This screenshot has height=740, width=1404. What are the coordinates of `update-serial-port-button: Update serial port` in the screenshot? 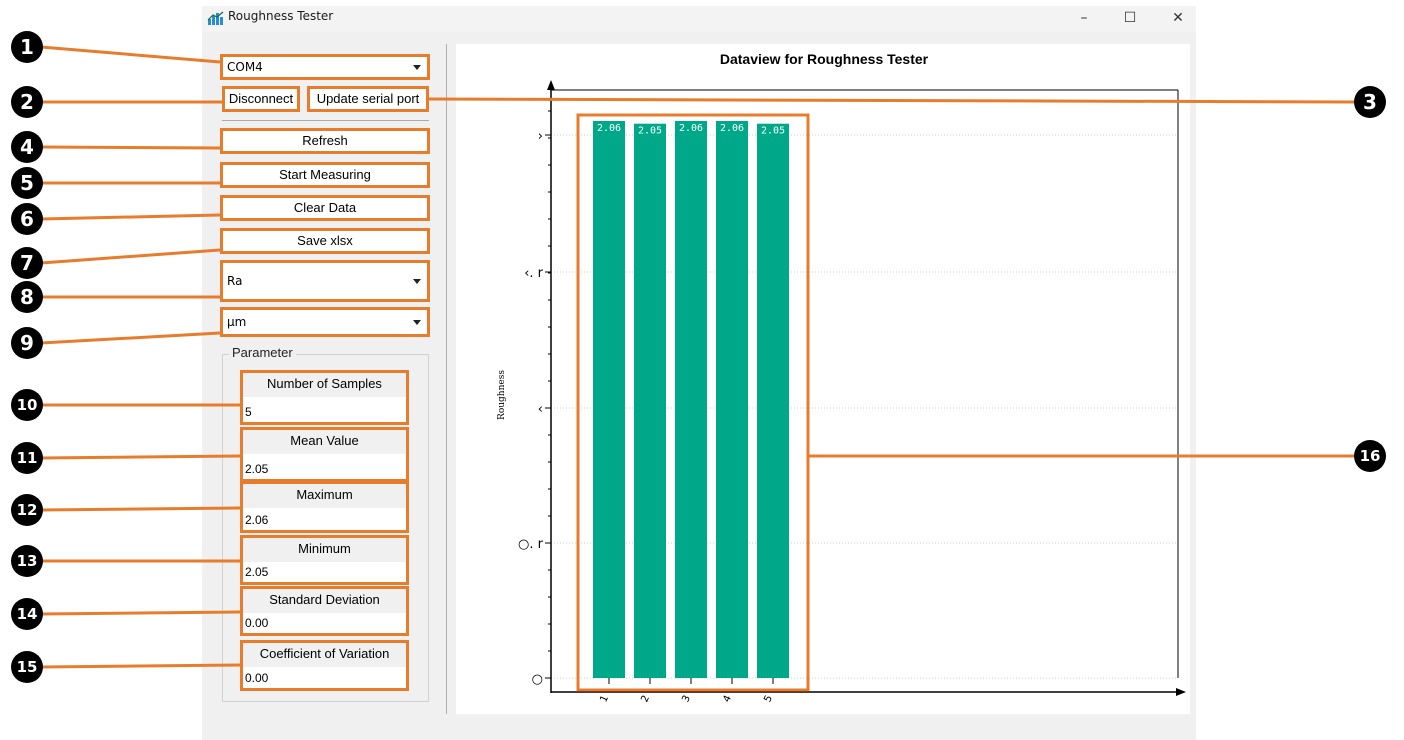 It's located at (368, 99).